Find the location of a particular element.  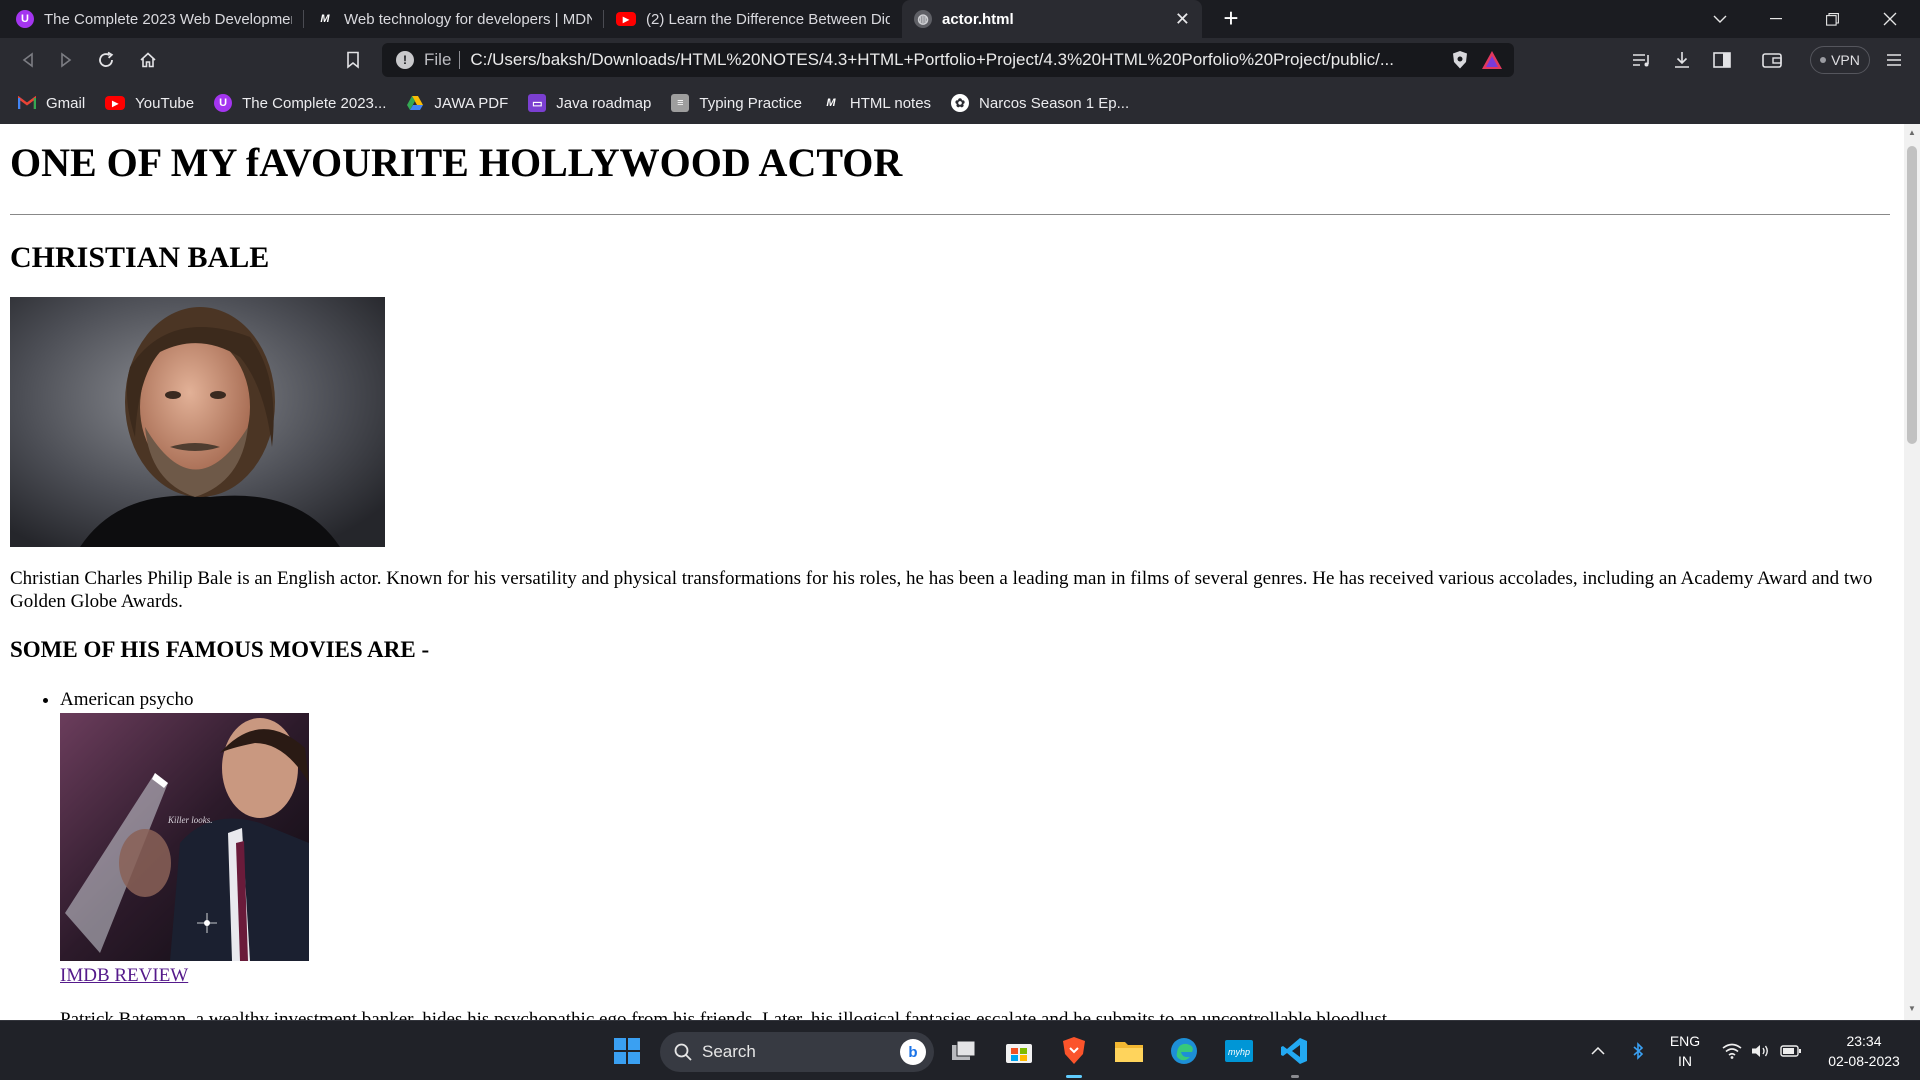

actor-name: CHRISTIAN BALE is located at coordinates (140, 257).